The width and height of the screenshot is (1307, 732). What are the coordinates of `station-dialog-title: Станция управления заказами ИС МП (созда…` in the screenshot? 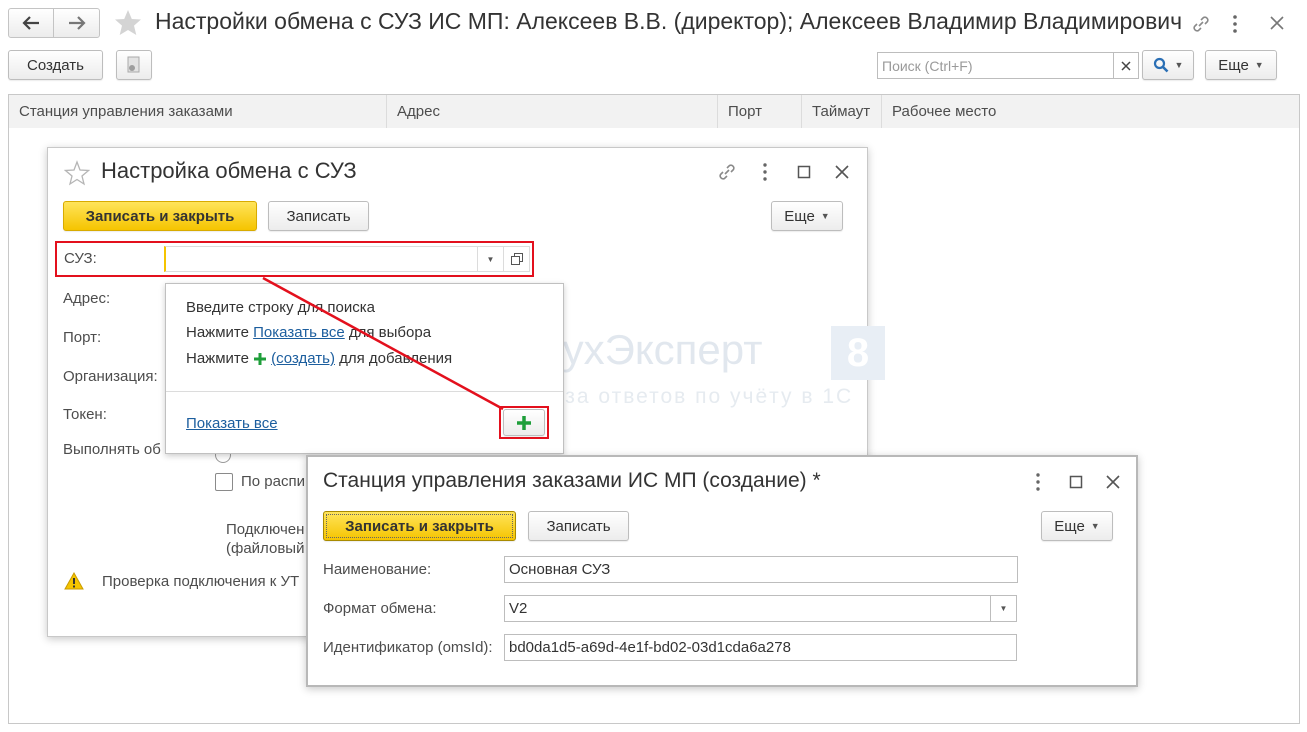 It's located at (572, 480).